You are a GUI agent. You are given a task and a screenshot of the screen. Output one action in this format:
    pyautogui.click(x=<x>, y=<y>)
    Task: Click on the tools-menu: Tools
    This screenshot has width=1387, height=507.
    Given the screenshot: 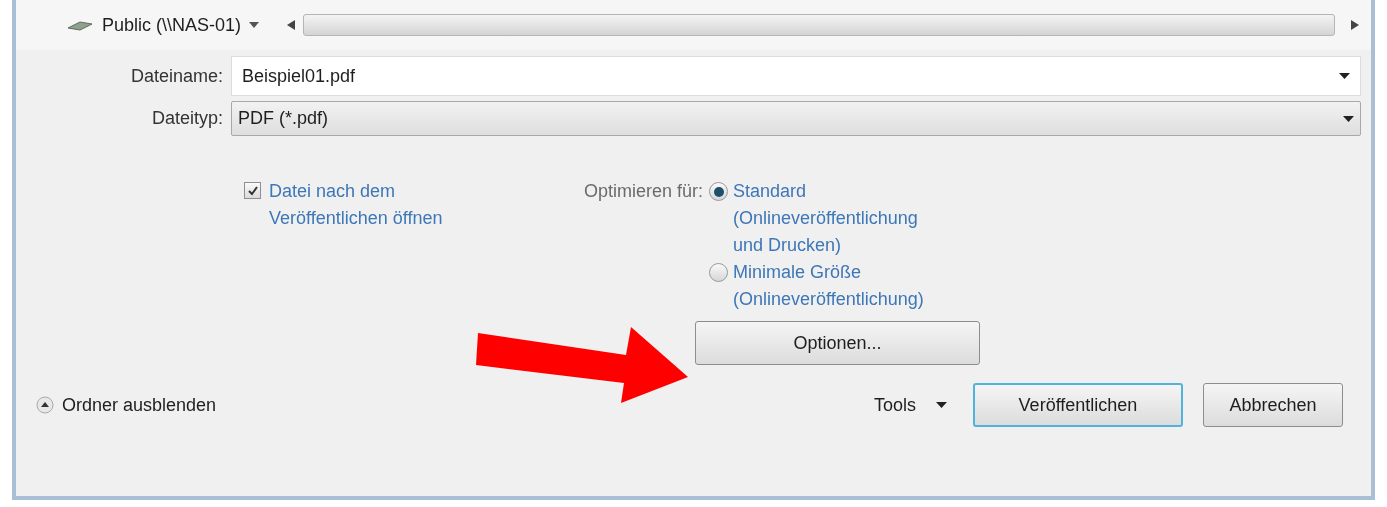 What is the action you would take?
    pyautogui.click(x=894, y=405)
    